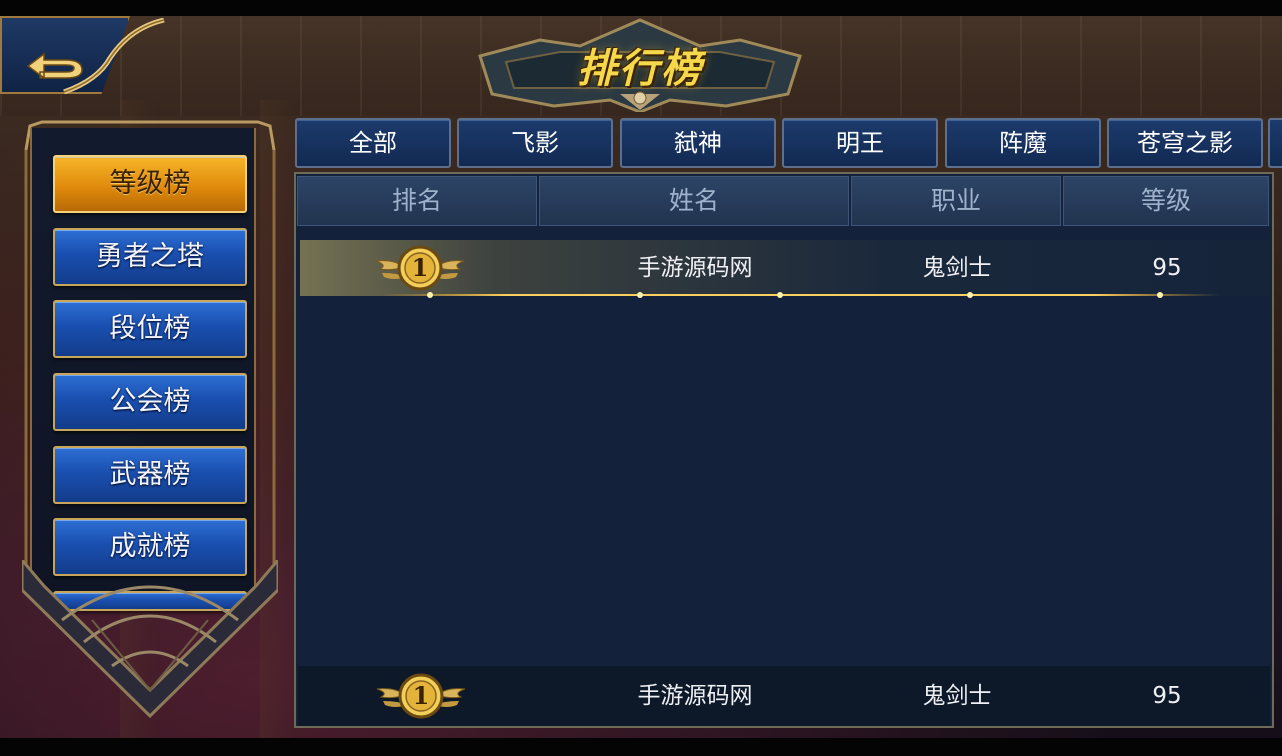 This screenshot has height=756, width=1282. I want to click on column-header-level: 等级, so click(1166, 201).